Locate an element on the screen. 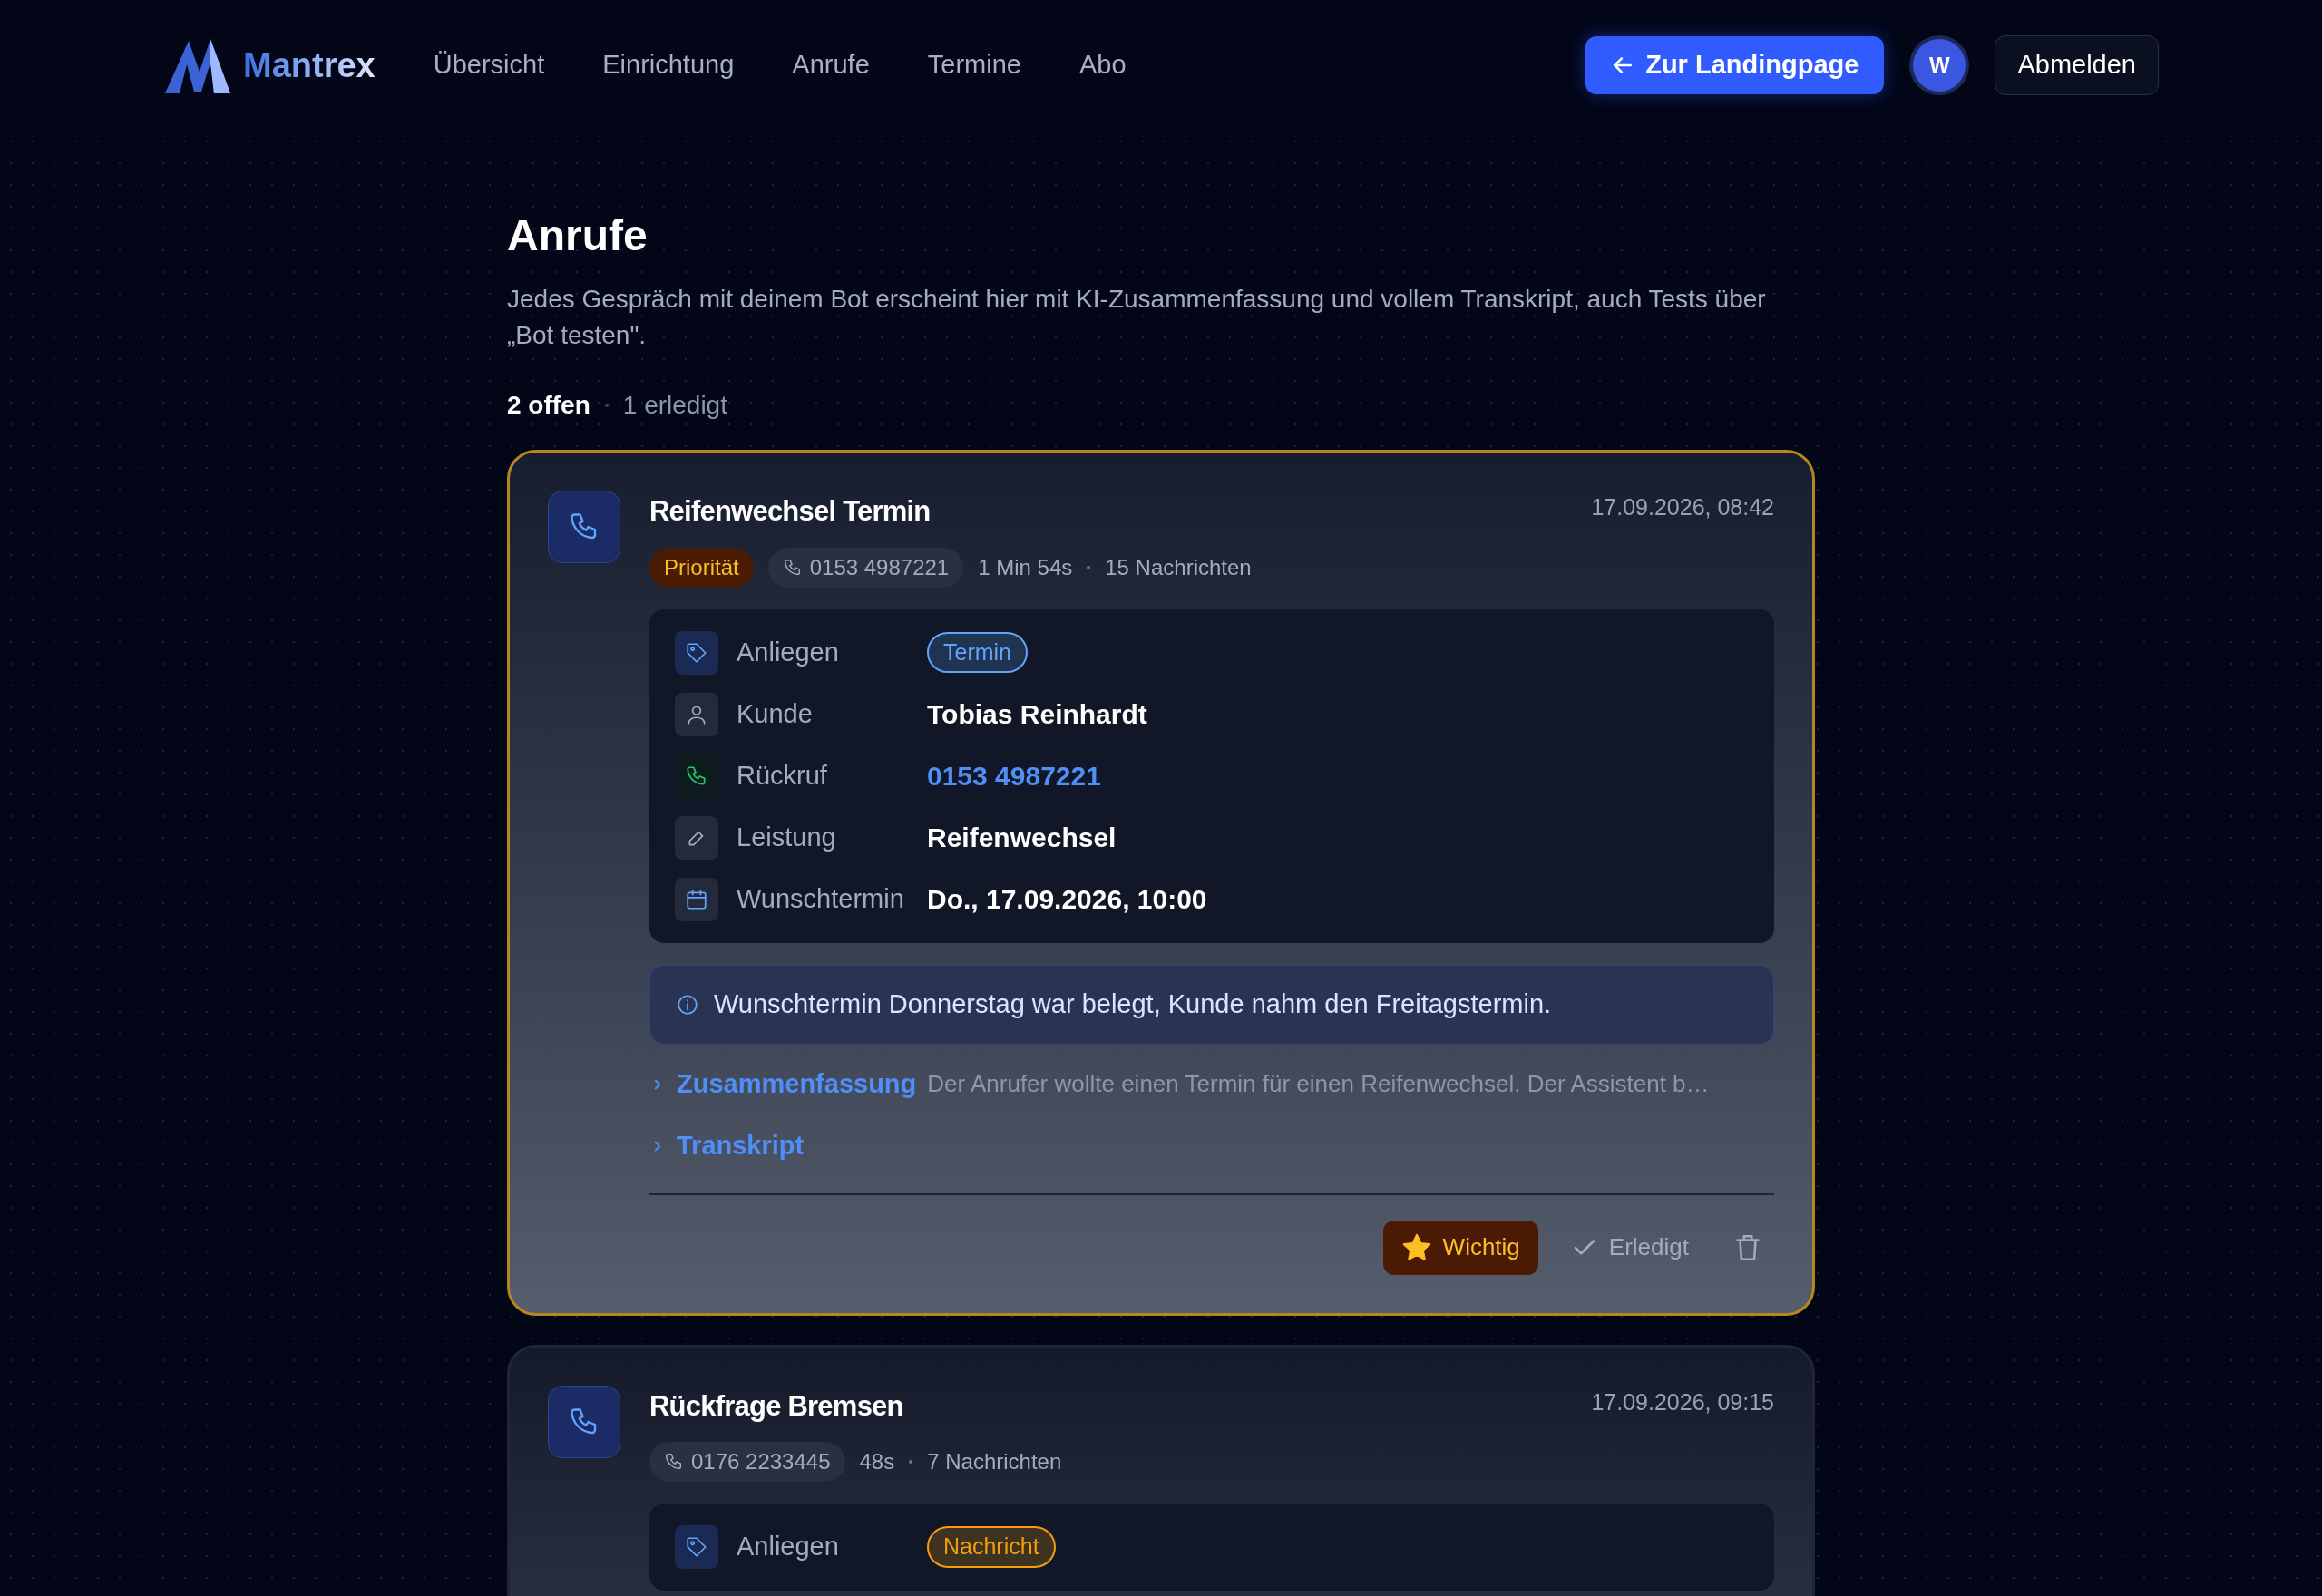 The width and height of the screenshot is (2322, 1596). call-title: Reifenwechsel Termin is located at coordinates (790, 511).